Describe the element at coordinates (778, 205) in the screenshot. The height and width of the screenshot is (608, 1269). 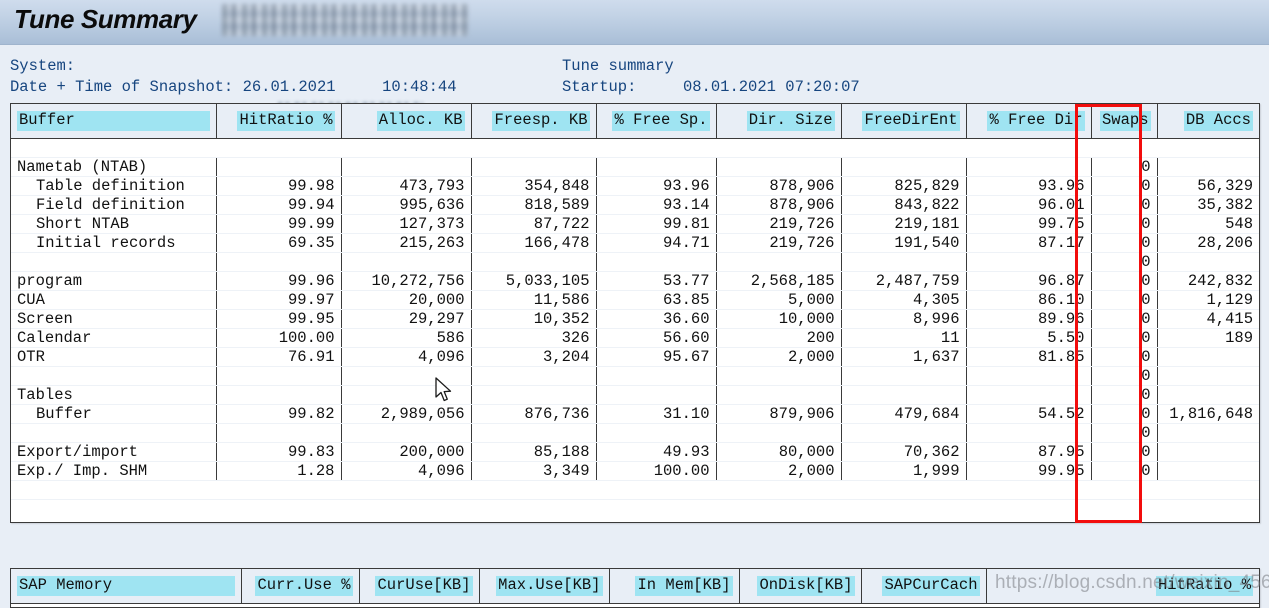
I see `cell-dir-size: 878,906` at that location.